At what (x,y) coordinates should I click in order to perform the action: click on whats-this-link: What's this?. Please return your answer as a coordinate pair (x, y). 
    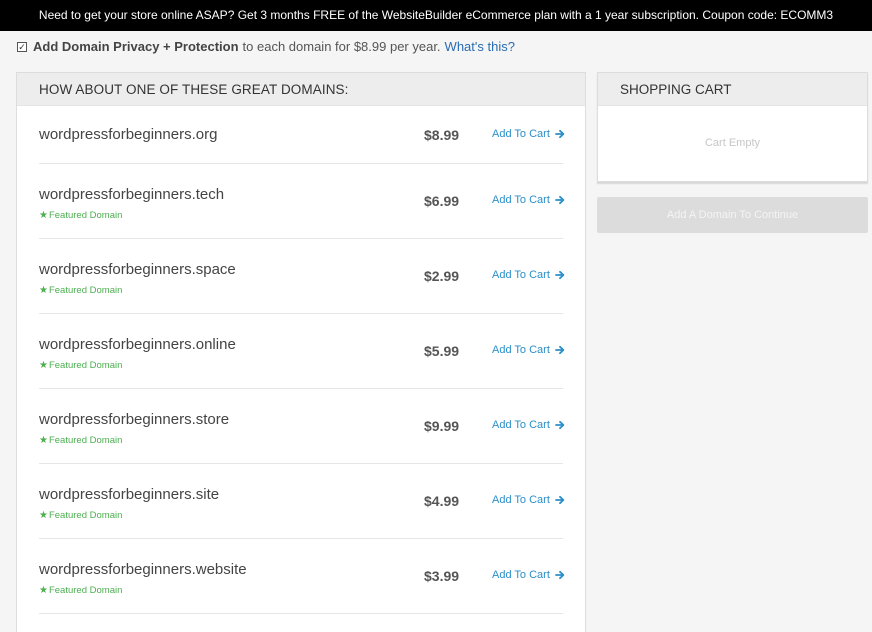
    Looking at the image, I should click on (480, 46).